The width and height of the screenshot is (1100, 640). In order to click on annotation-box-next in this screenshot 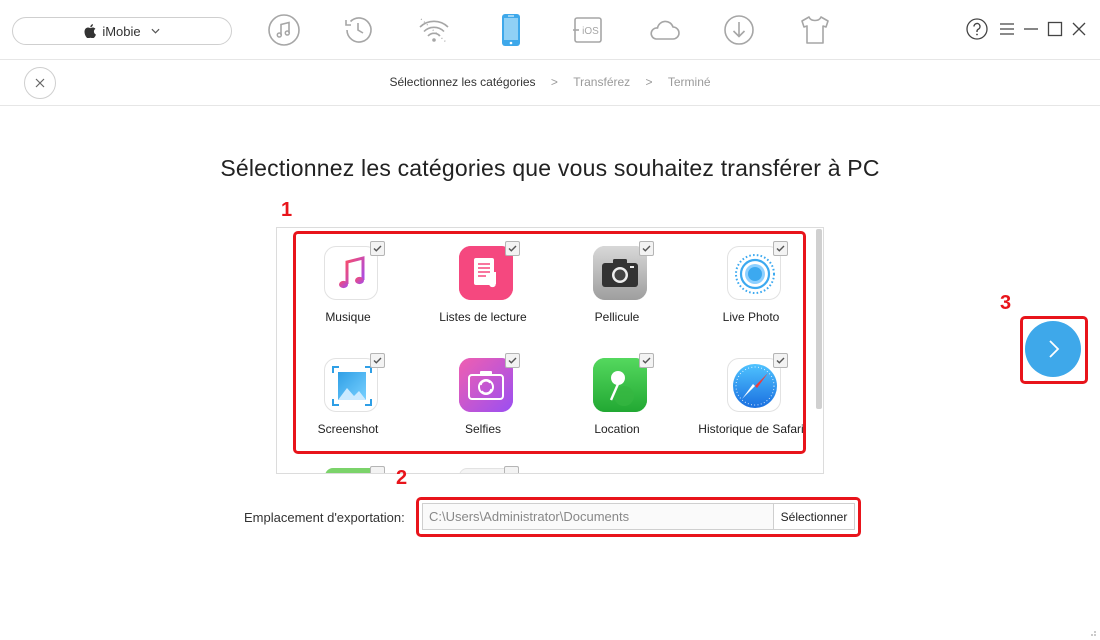, I will do `click(1054, 350)`.